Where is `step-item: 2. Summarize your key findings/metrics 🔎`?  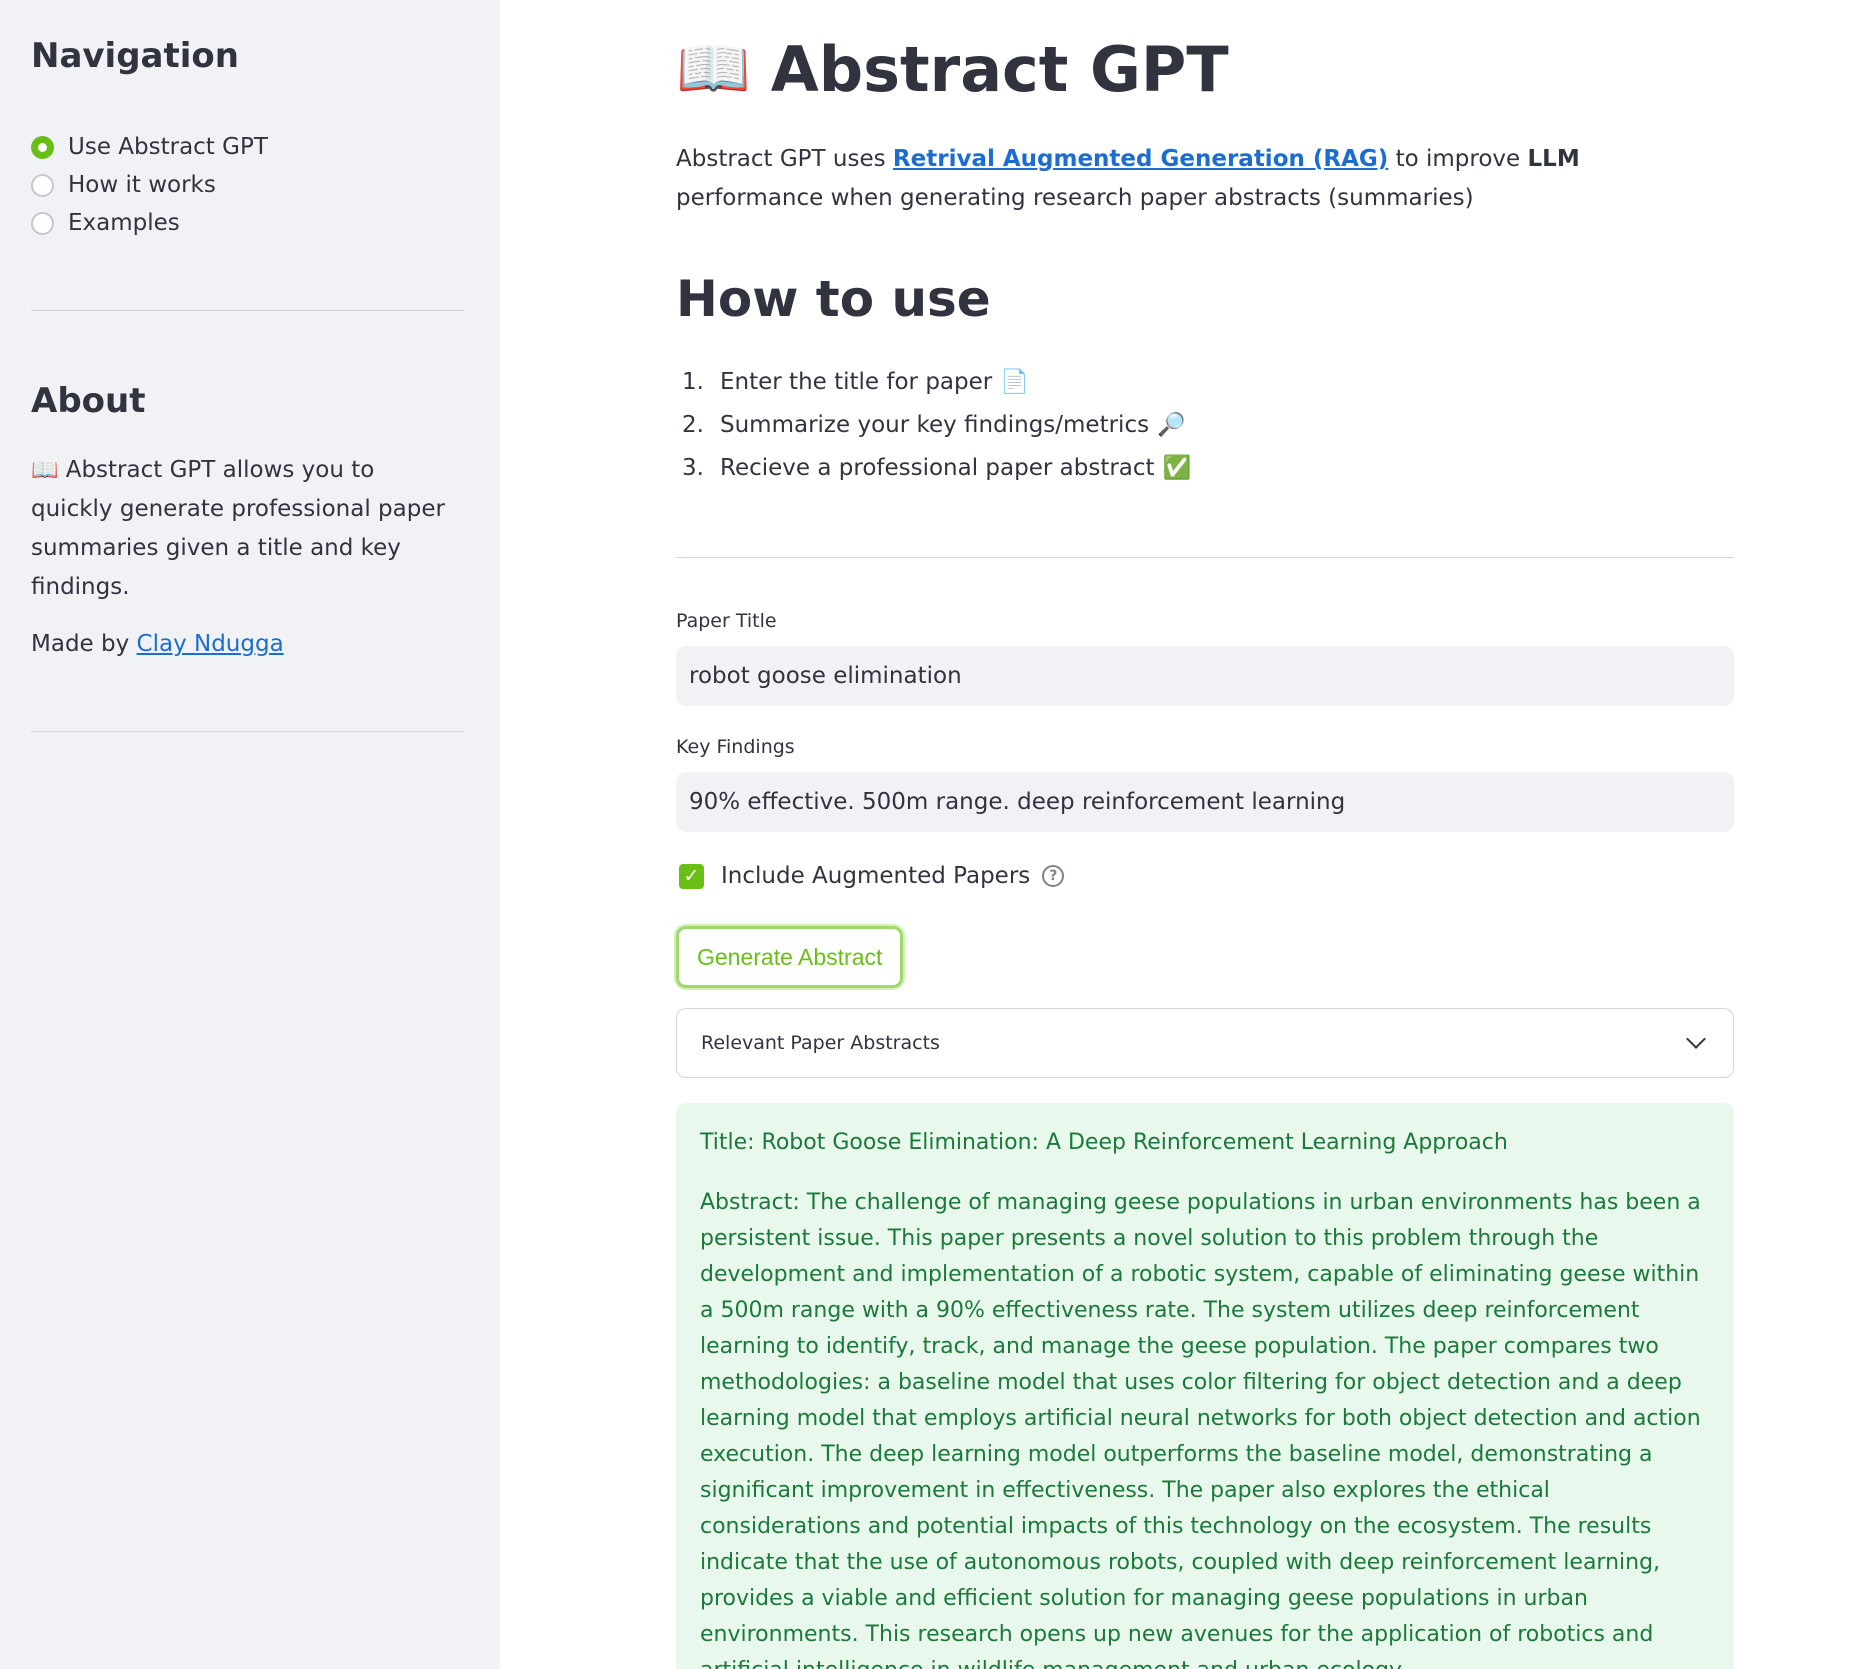 step-item: 2. Summarize your key findings/metrics 🔎 is located at coordinates (1205, 424).